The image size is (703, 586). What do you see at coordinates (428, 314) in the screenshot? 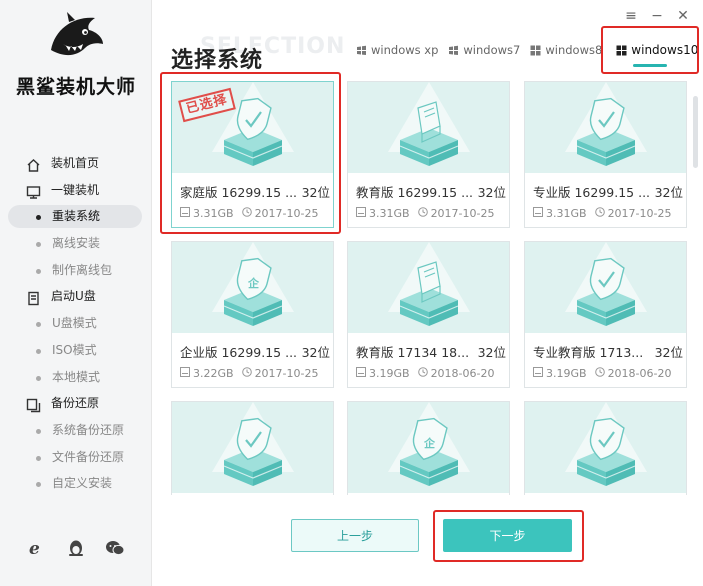
I see `system-card: 教育版 17134 18... 32位 3.19GB 2018-06-20` at bounding box center [428, 314].